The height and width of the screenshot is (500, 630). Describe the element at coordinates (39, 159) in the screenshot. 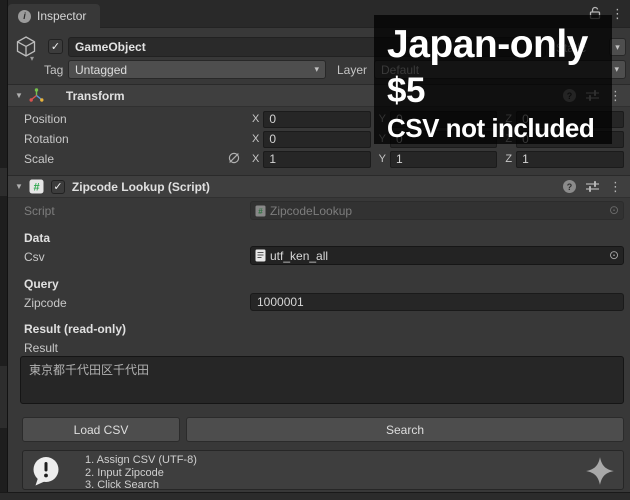

I see `scale-label: Scale` at that location.